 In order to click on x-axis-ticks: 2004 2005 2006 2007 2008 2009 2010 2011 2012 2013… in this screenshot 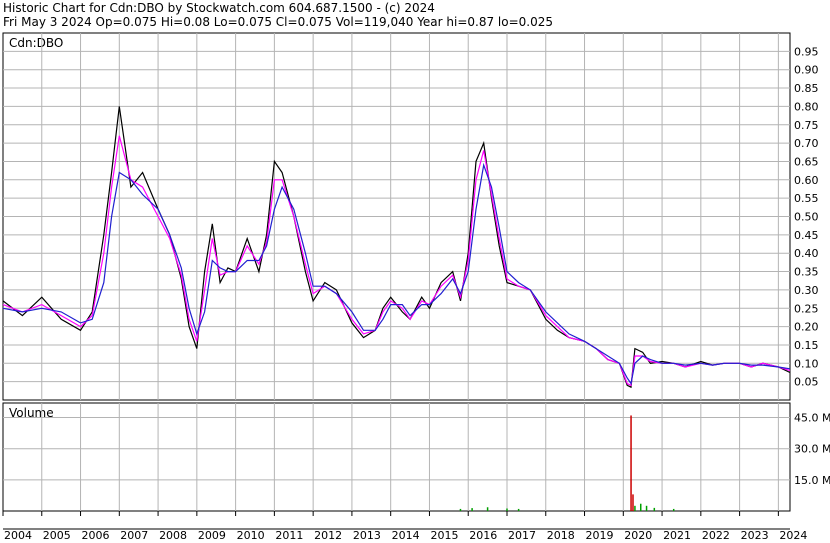, I will do `click(404, 526)`.